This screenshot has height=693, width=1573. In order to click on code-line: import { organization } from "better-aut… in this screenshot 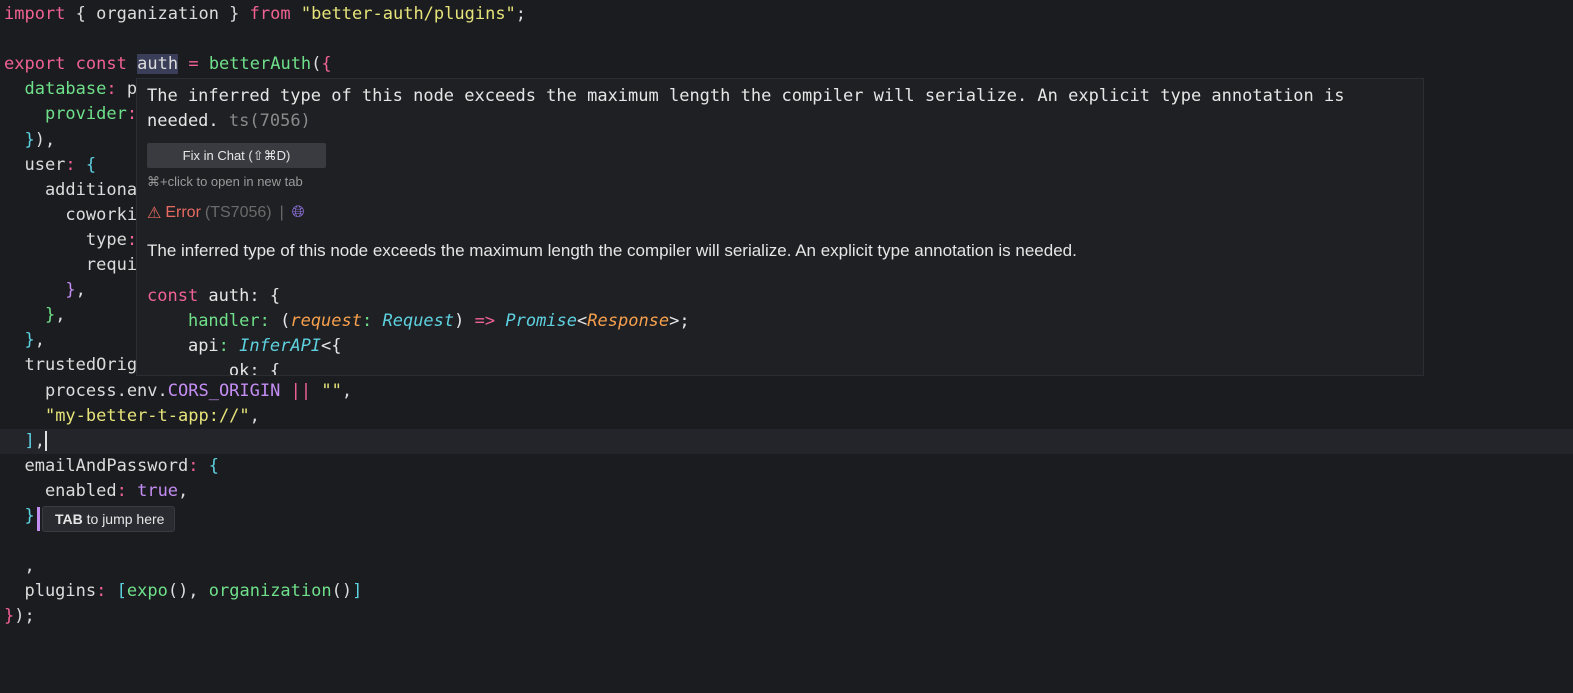, I will do `click(786, 14)`.